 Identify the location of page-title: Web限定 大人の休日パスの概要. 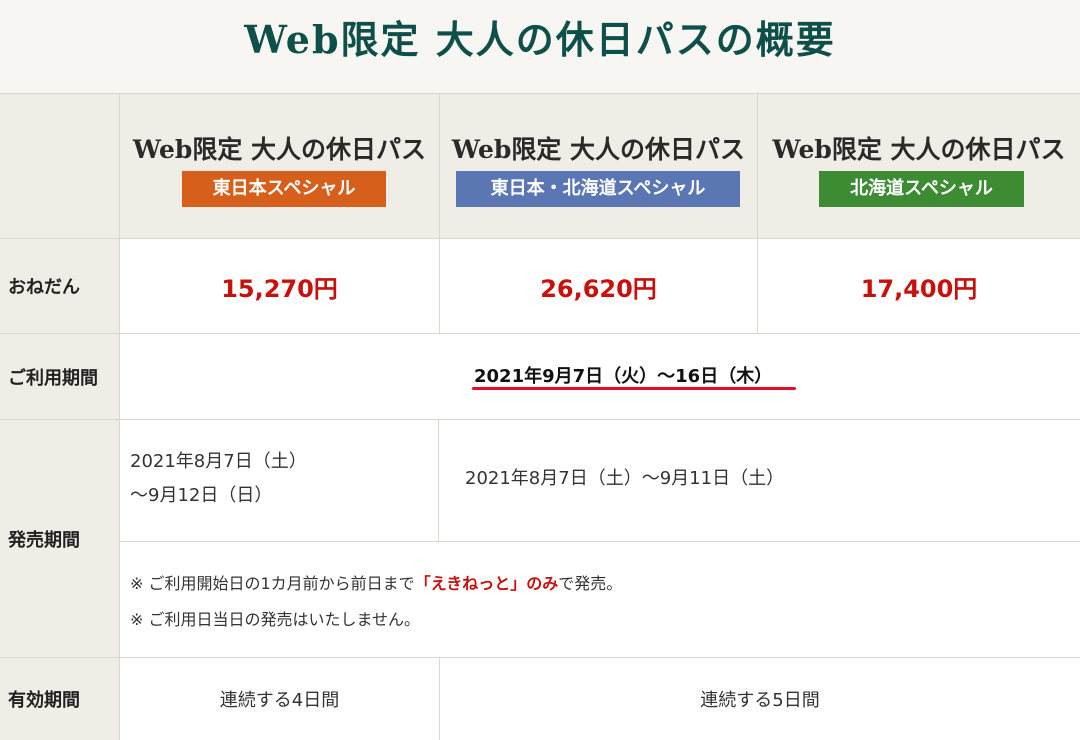
(540, 39).